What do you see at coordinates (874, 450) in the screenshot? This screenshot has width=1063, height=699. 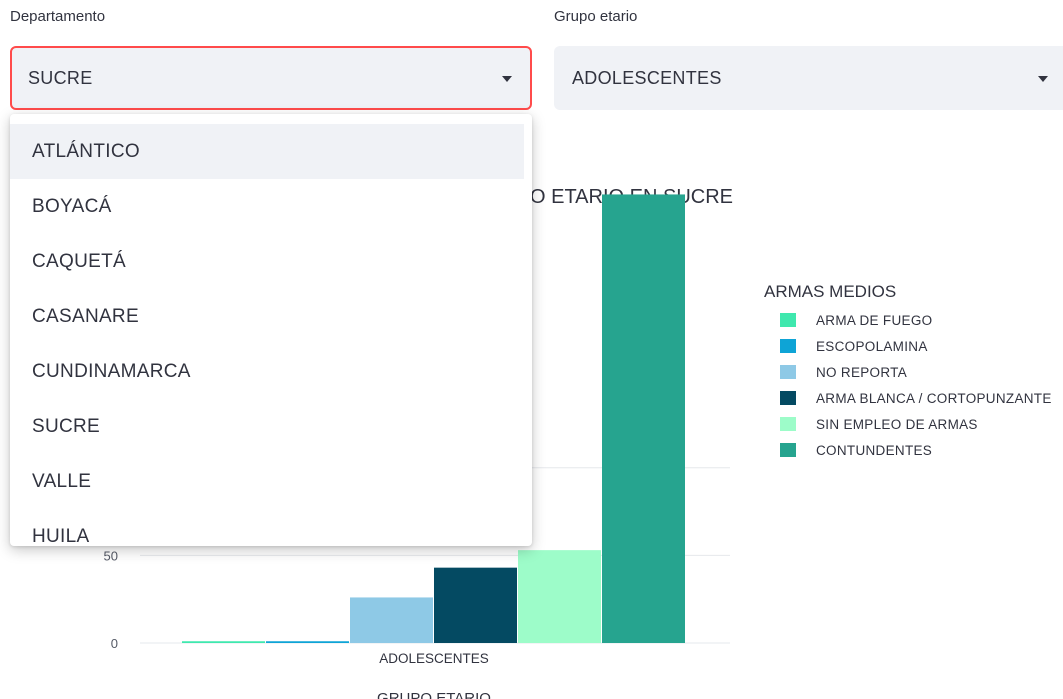 I see `legend-label: CONTUNDENTES` at bounding box center [874, 450].